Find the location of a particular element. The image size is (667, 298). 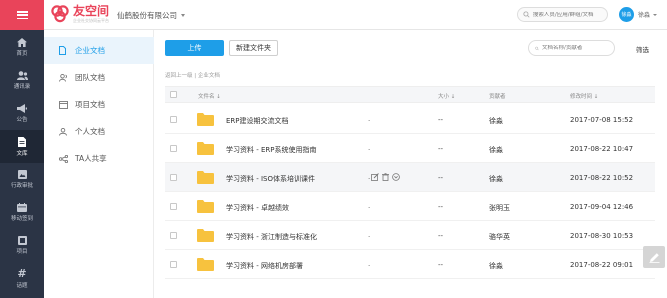

file-owner: 徐淼 is located at coordinates (496, 150).